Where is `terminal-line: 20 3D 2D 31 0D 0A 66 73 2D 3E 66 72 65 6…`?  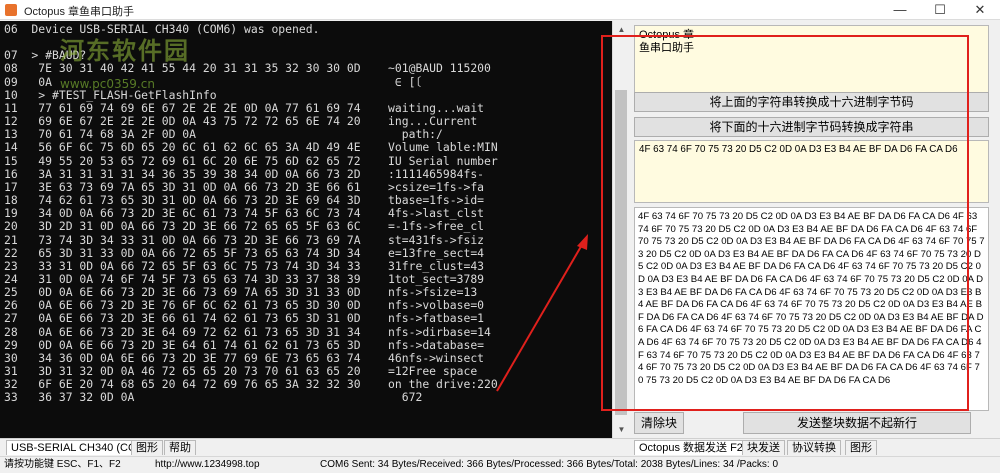 terminal-line: 20 3D 2D 31 0D 0A 66 73 2D 3E 66 72 65 6… is located at coordinates (244, 226).